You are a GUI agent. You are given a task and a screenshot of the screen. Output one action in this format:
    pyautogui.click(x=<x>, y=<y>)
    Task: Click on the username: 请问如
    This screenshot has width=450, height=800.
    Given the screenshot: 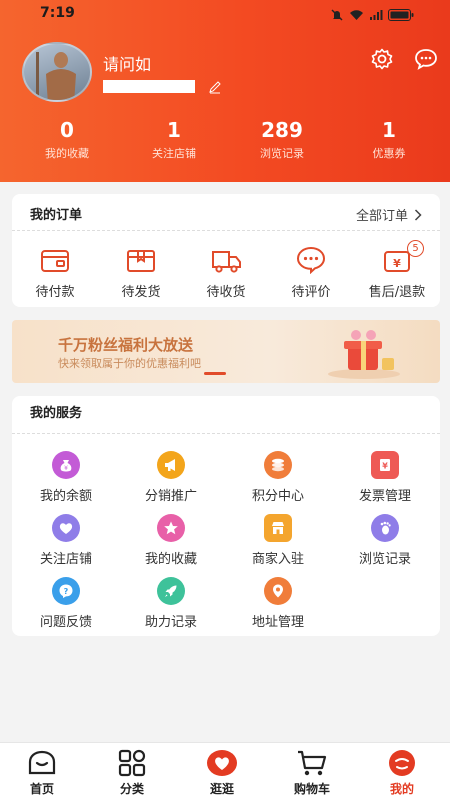 What is the action you would take?
    pyautogui.click(x=127, y=63)
    